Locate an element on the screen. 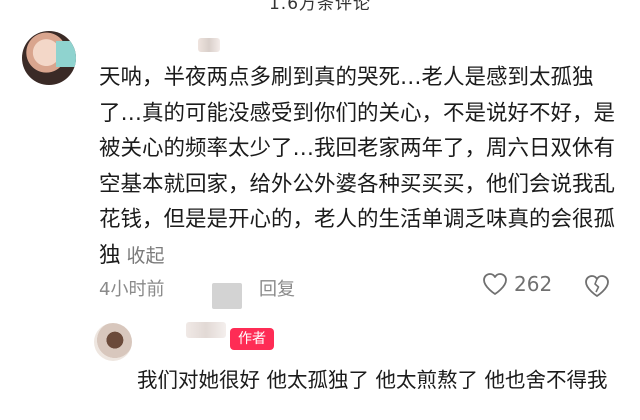 This screenshot has height=420, width=640. avatar-overlay is located at coordinates (66, 54).